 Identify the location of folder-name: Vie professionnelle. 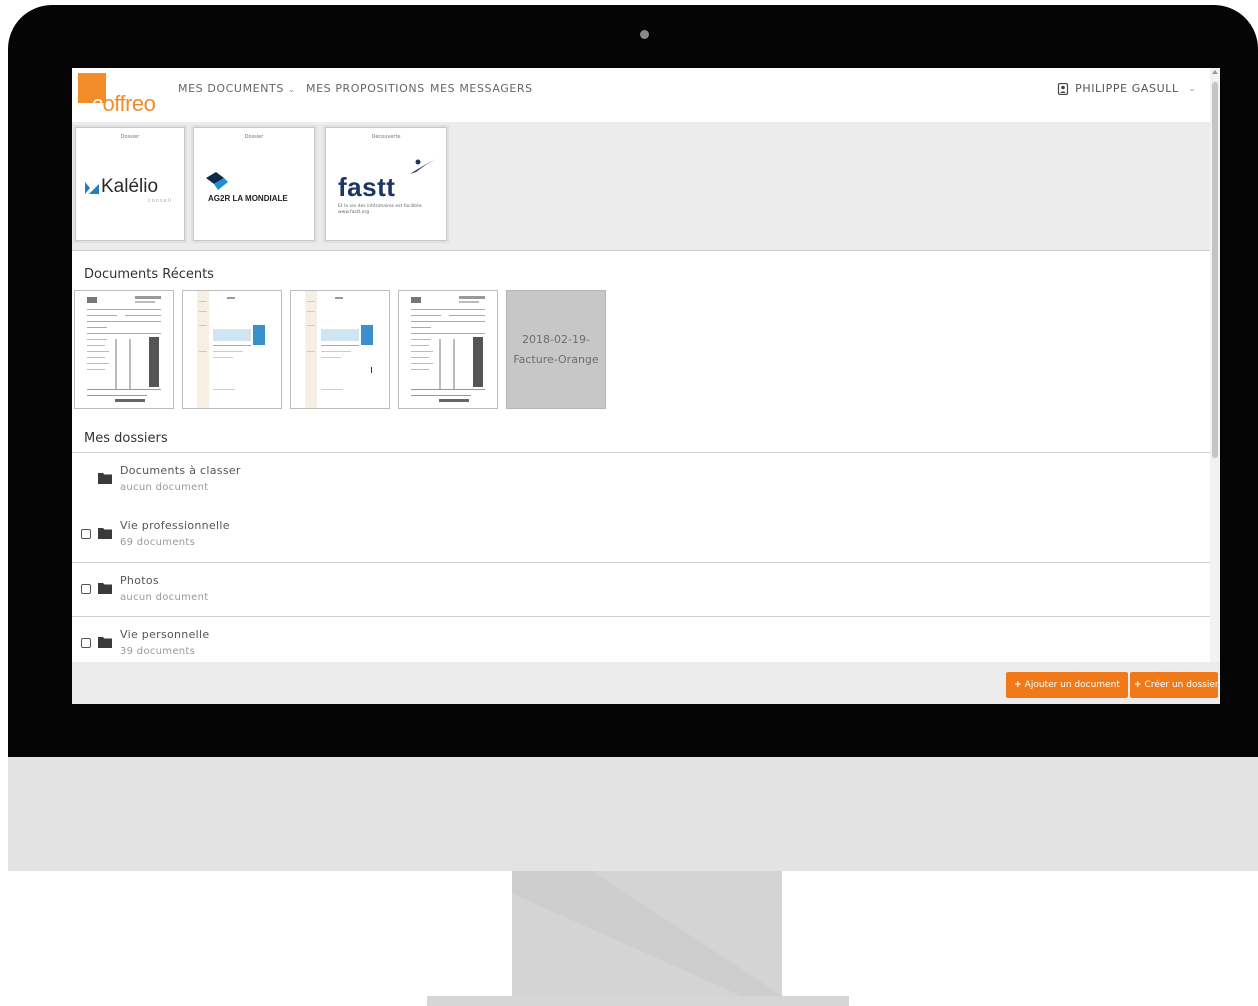
(175, 525).